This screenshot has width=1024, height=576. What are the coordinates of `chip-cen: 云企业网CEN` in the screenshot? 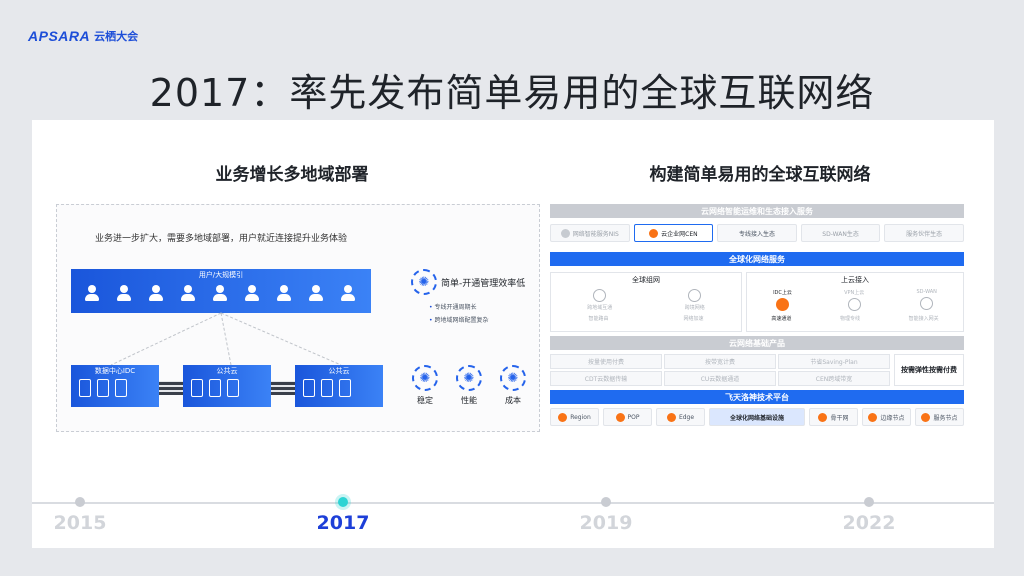 It's located at (673, 233).